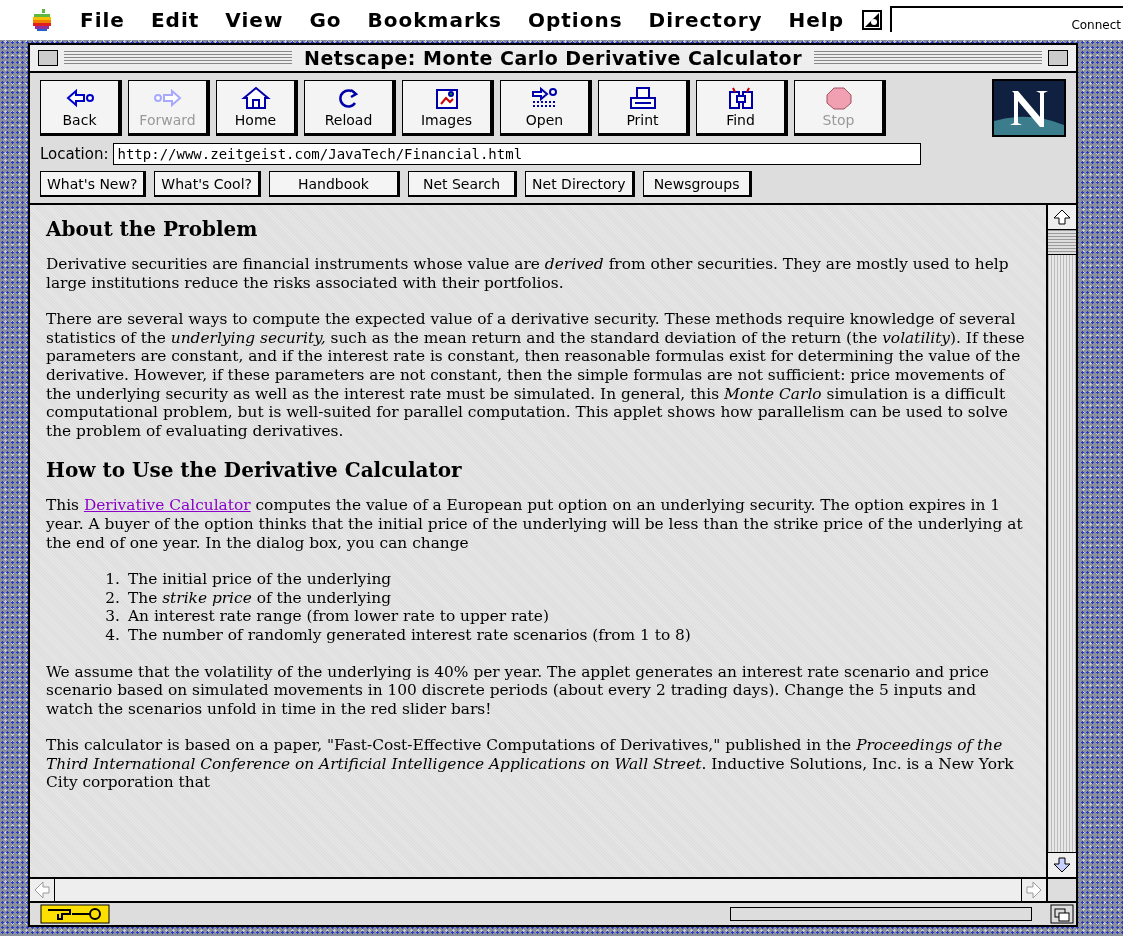 Image resolution: width=1123 pixels, height=936 pixels. What do you see at coordinates (448, 108) in the screenshot?
I see `toolbar-button: Images` at bounding box center [448, 108].